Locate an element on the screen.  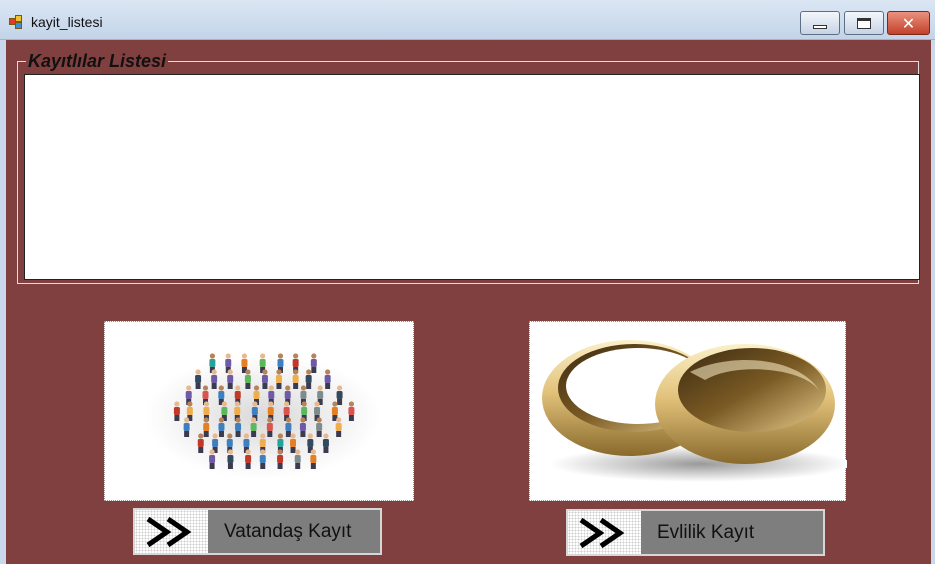
crowd-of-people-image is located at coordinates (259, 411).